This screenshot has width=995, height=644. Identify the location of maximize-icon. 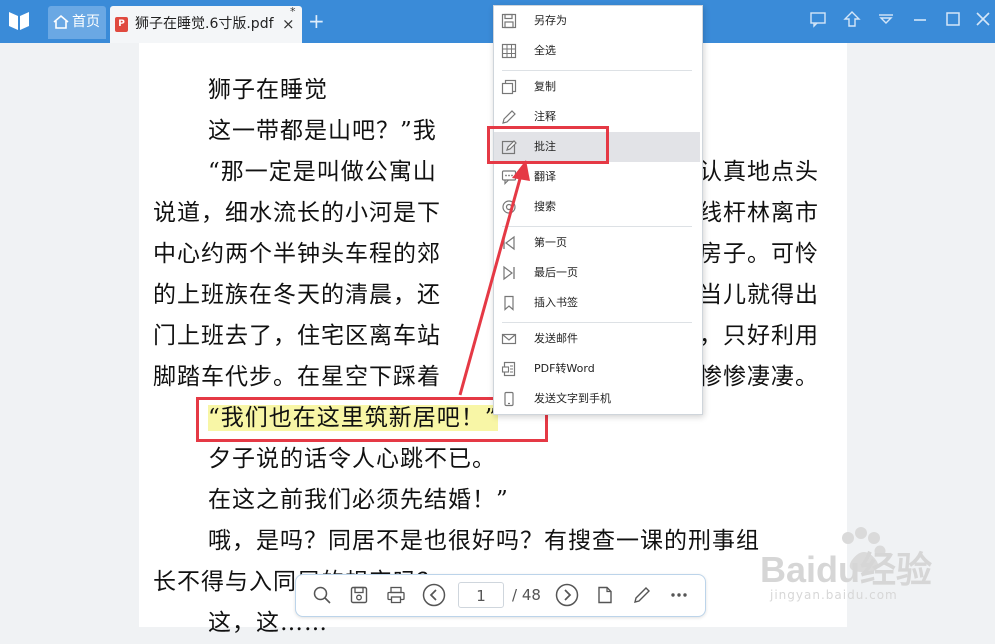
(953, 19).